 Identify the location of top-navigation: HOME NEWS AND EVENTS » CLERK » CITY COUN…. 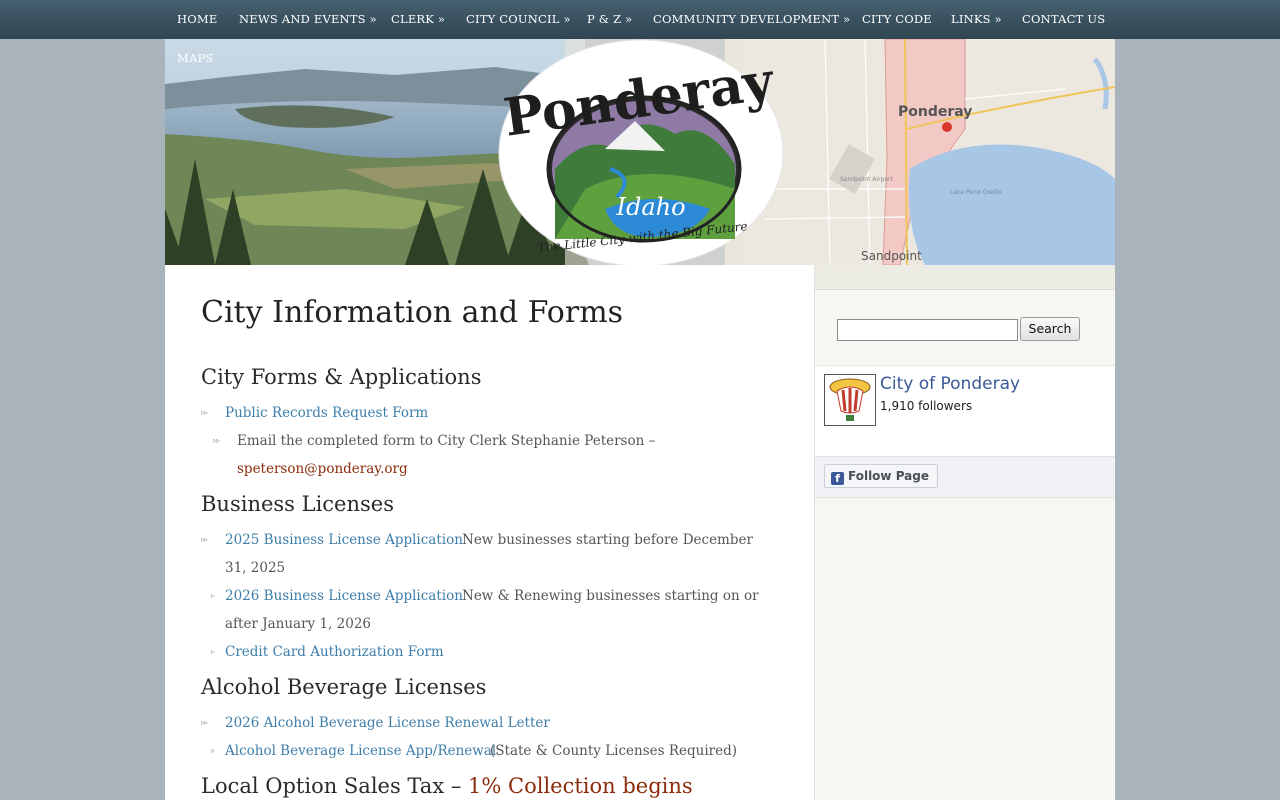
(640, 19).